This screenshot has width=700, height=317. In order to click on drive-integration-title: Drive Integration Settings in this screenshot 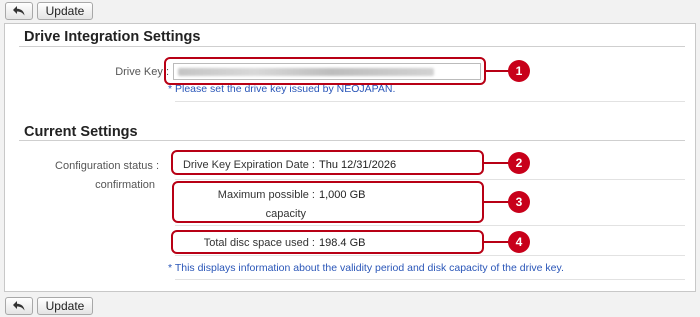, I will do `click(112, 37)`.